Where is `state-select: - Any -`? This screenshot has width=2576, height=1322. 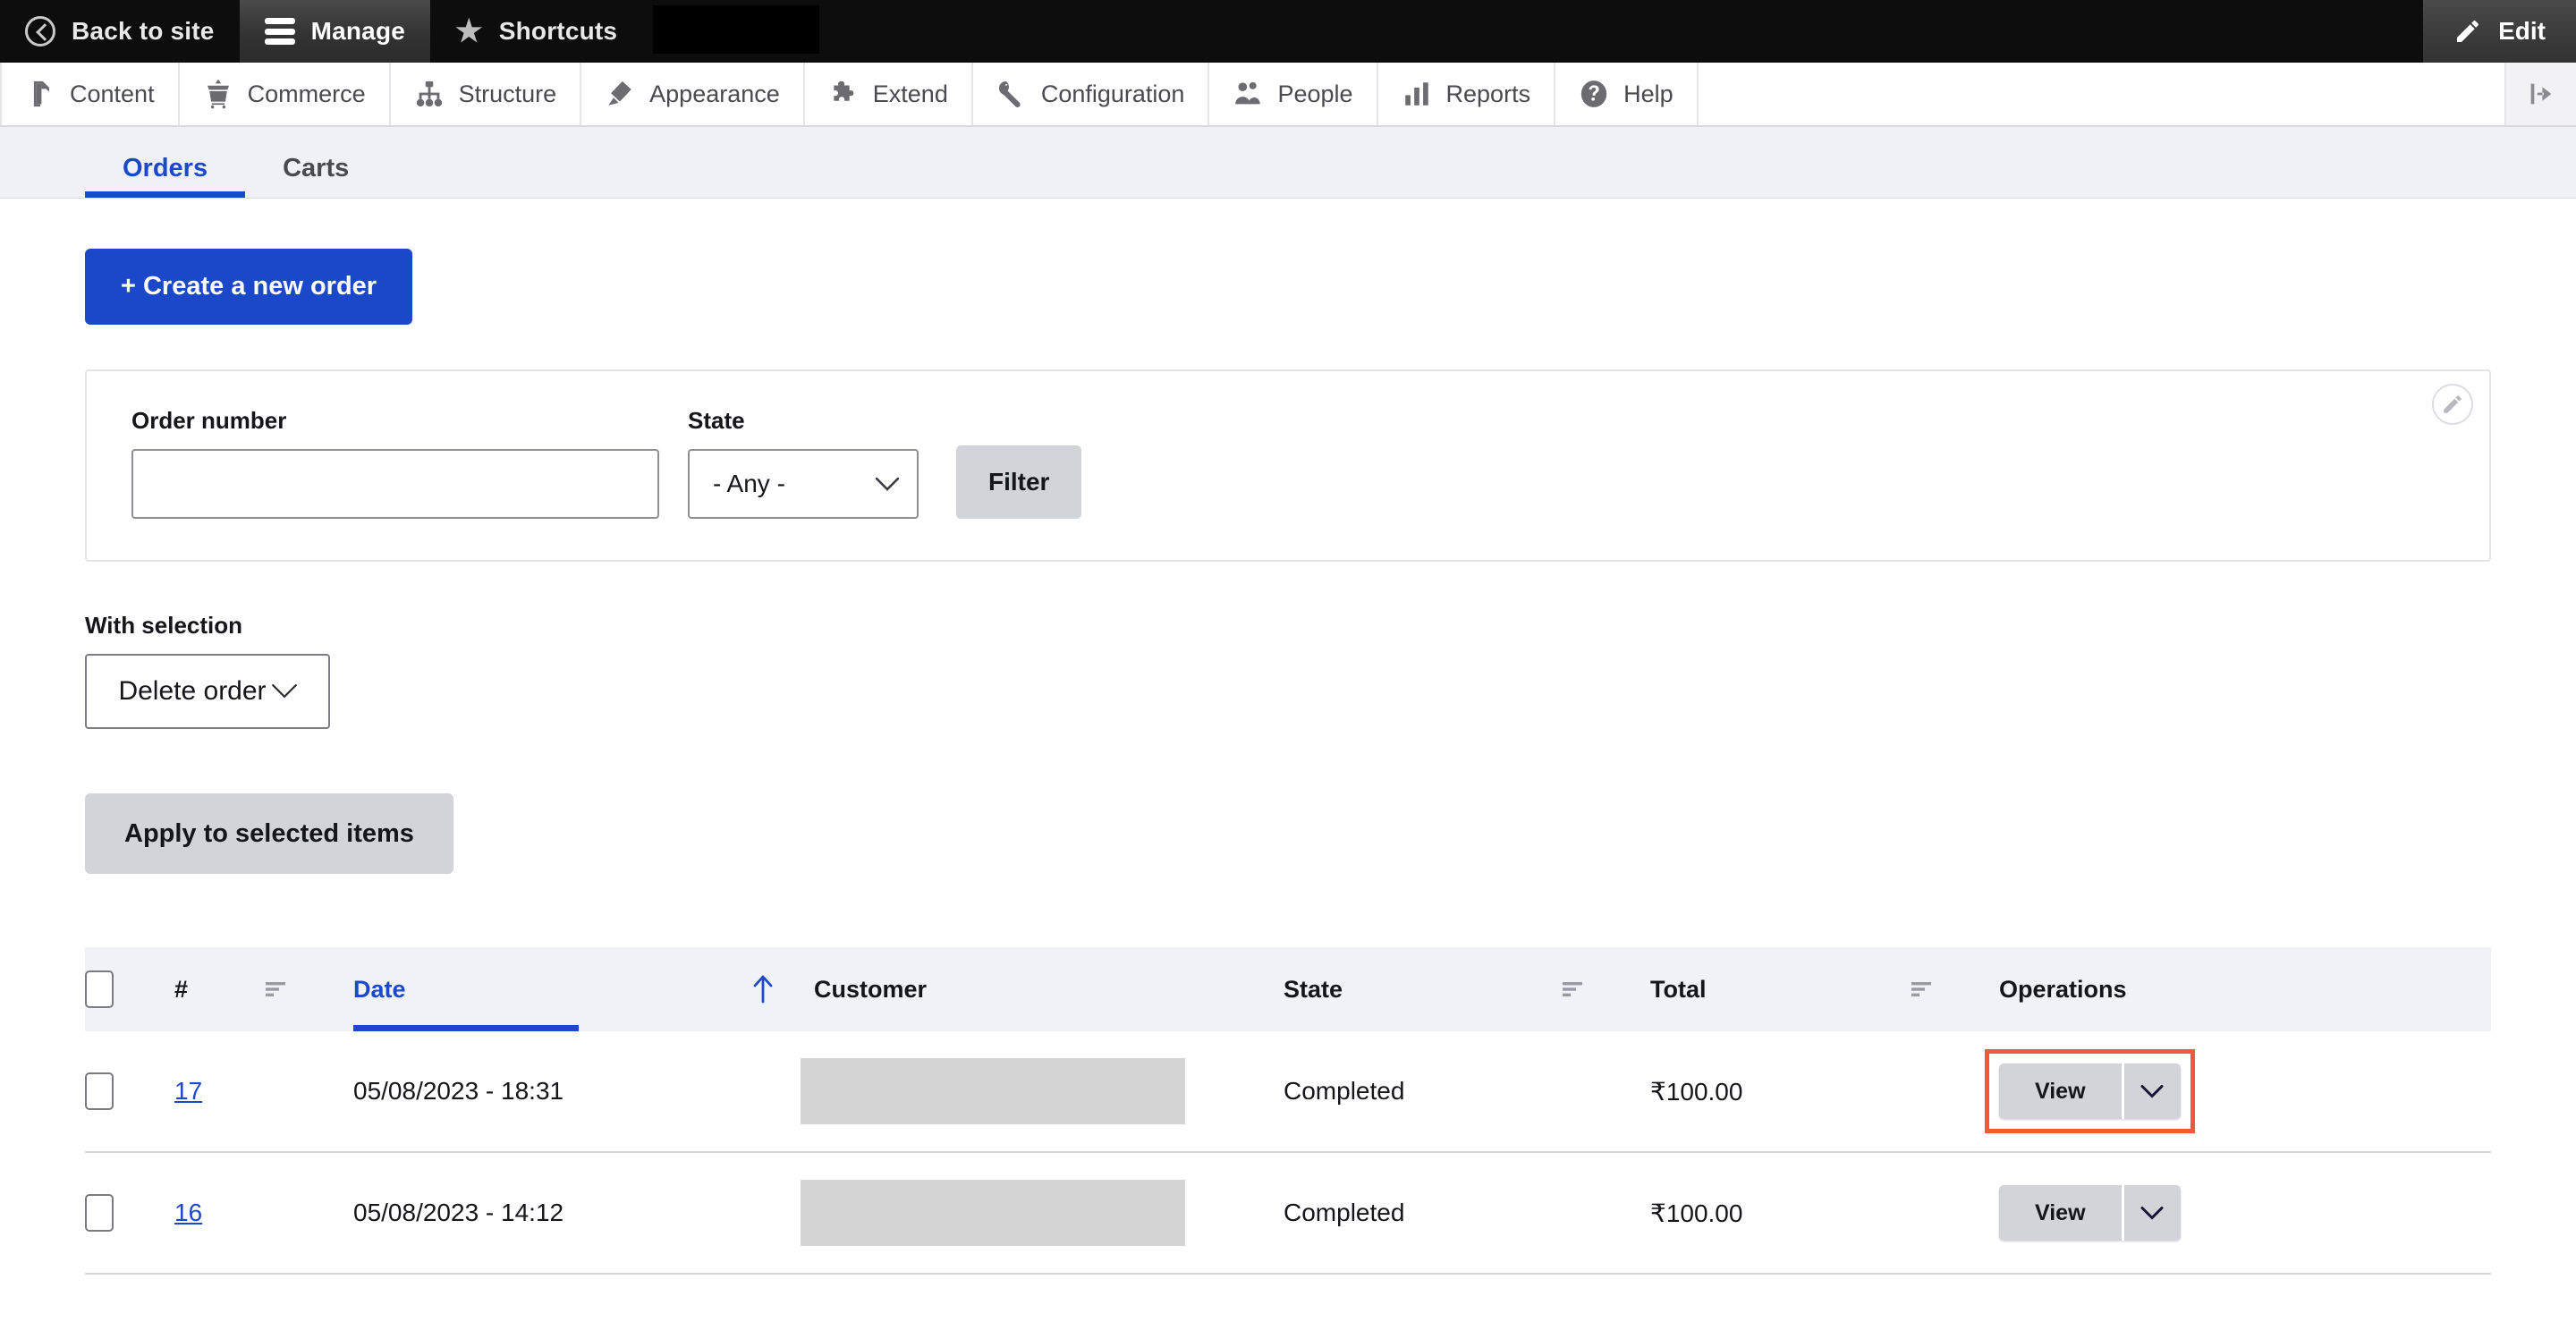 state-select: - Any - is located at coordinates (803, 484).